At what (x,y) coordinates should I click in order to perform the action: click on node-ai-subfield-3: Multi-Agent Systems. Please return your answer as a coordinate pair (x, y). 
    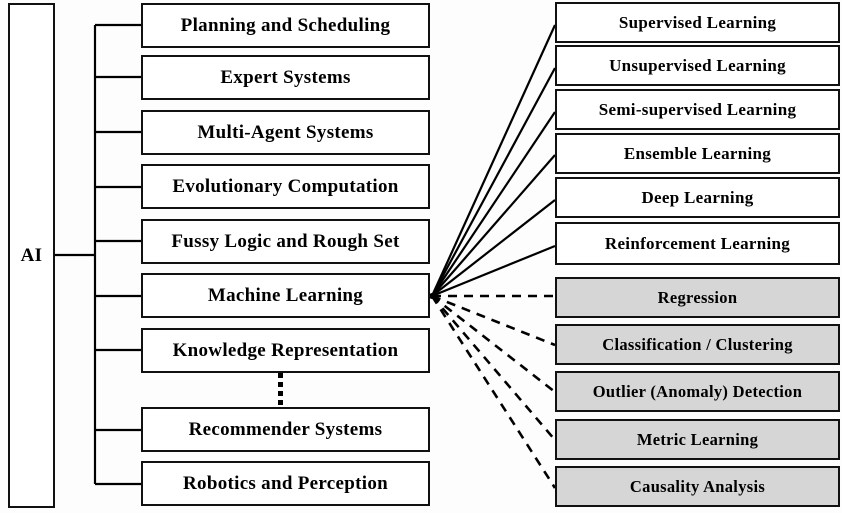
    Looking at the image, I should click on (285, 132).